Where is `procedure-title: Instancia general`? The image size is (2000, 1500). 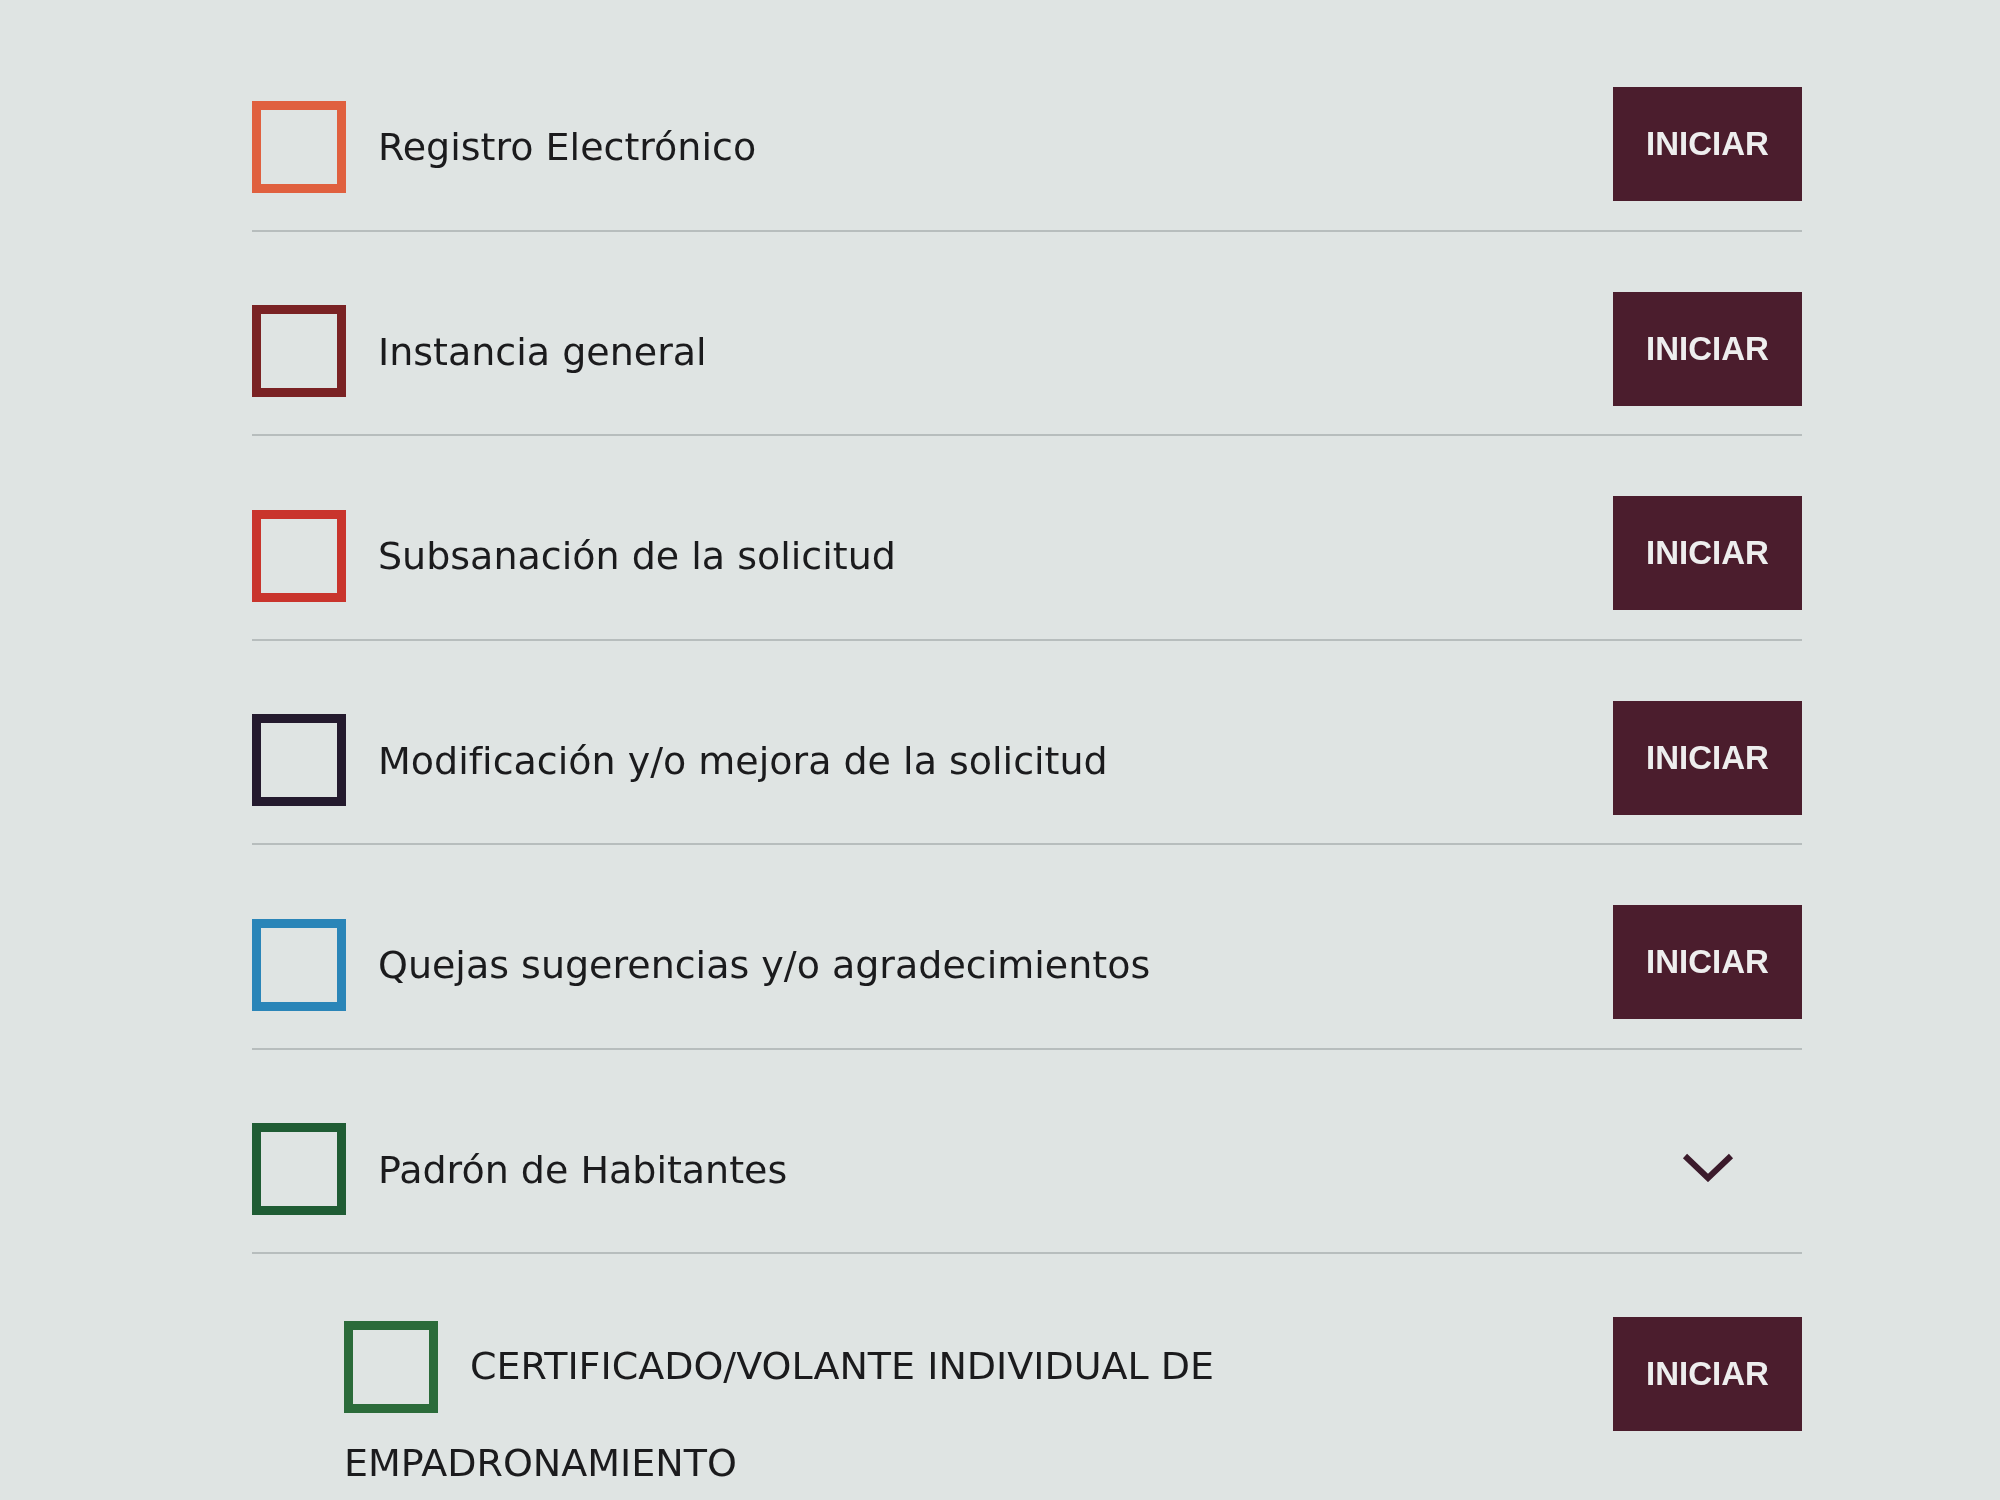
procedure-title: Instancia general is located at coordinates (542, 351).